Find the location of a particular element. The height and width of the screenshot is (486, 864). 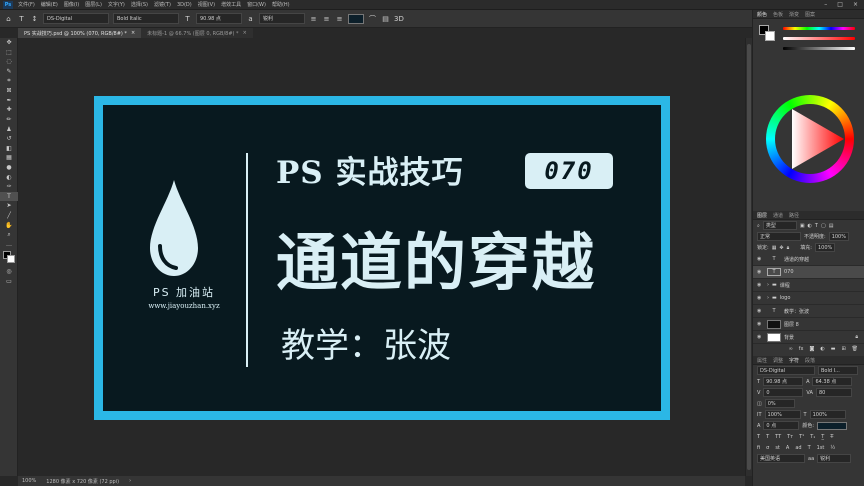

brush-tool-icon: ✏ is located at coordinates (9, 120).